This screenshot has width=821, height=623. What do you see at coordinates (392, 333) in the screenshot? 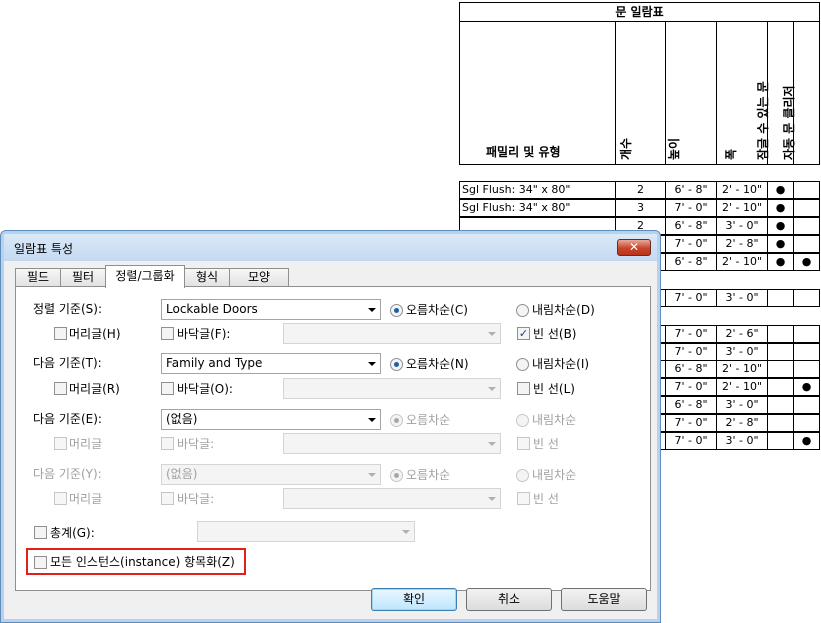
I see `sort1-footer-select` at bounding box center [392, 333].